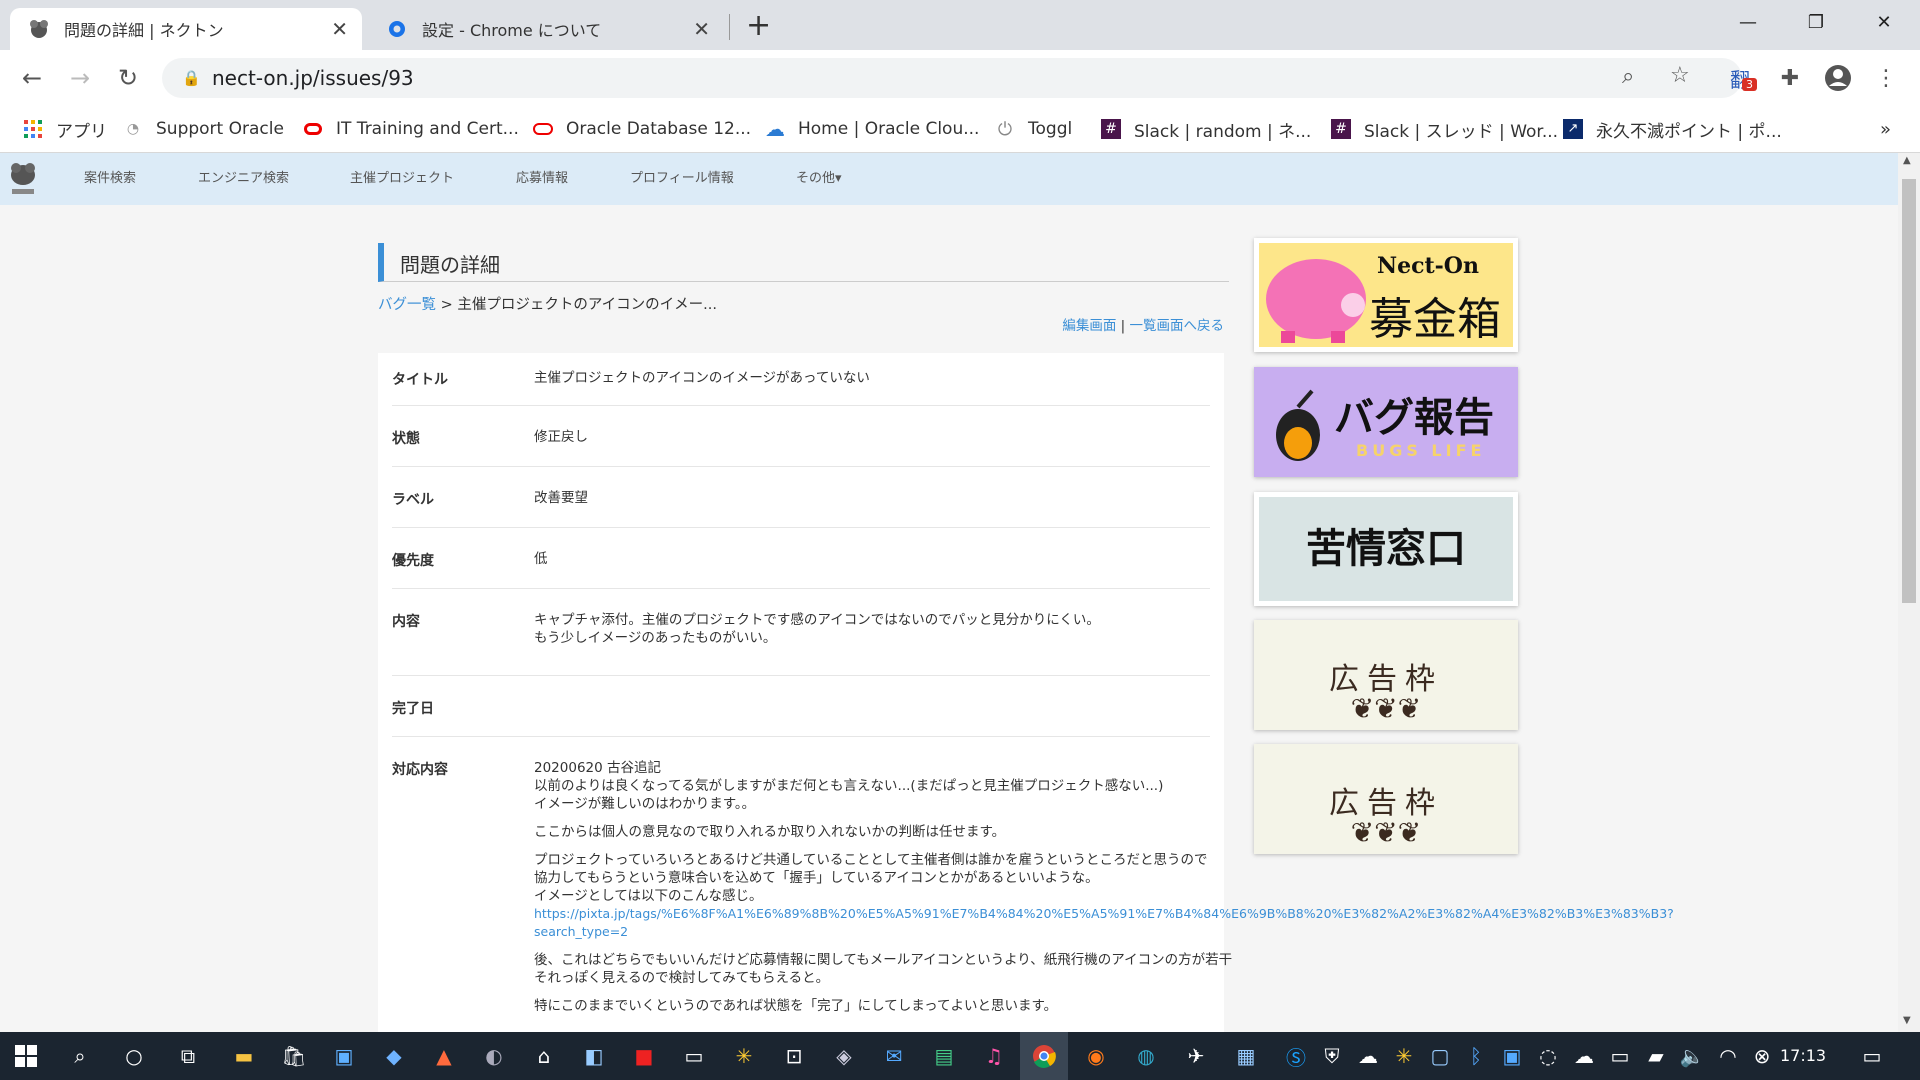 Image resolution: width=1920 pixels, height=1080 pixels. What do you see at coordinates (1044, 1056) in the screenshot?
I see `chrome-icon` at bounding box center [1044, 1056].